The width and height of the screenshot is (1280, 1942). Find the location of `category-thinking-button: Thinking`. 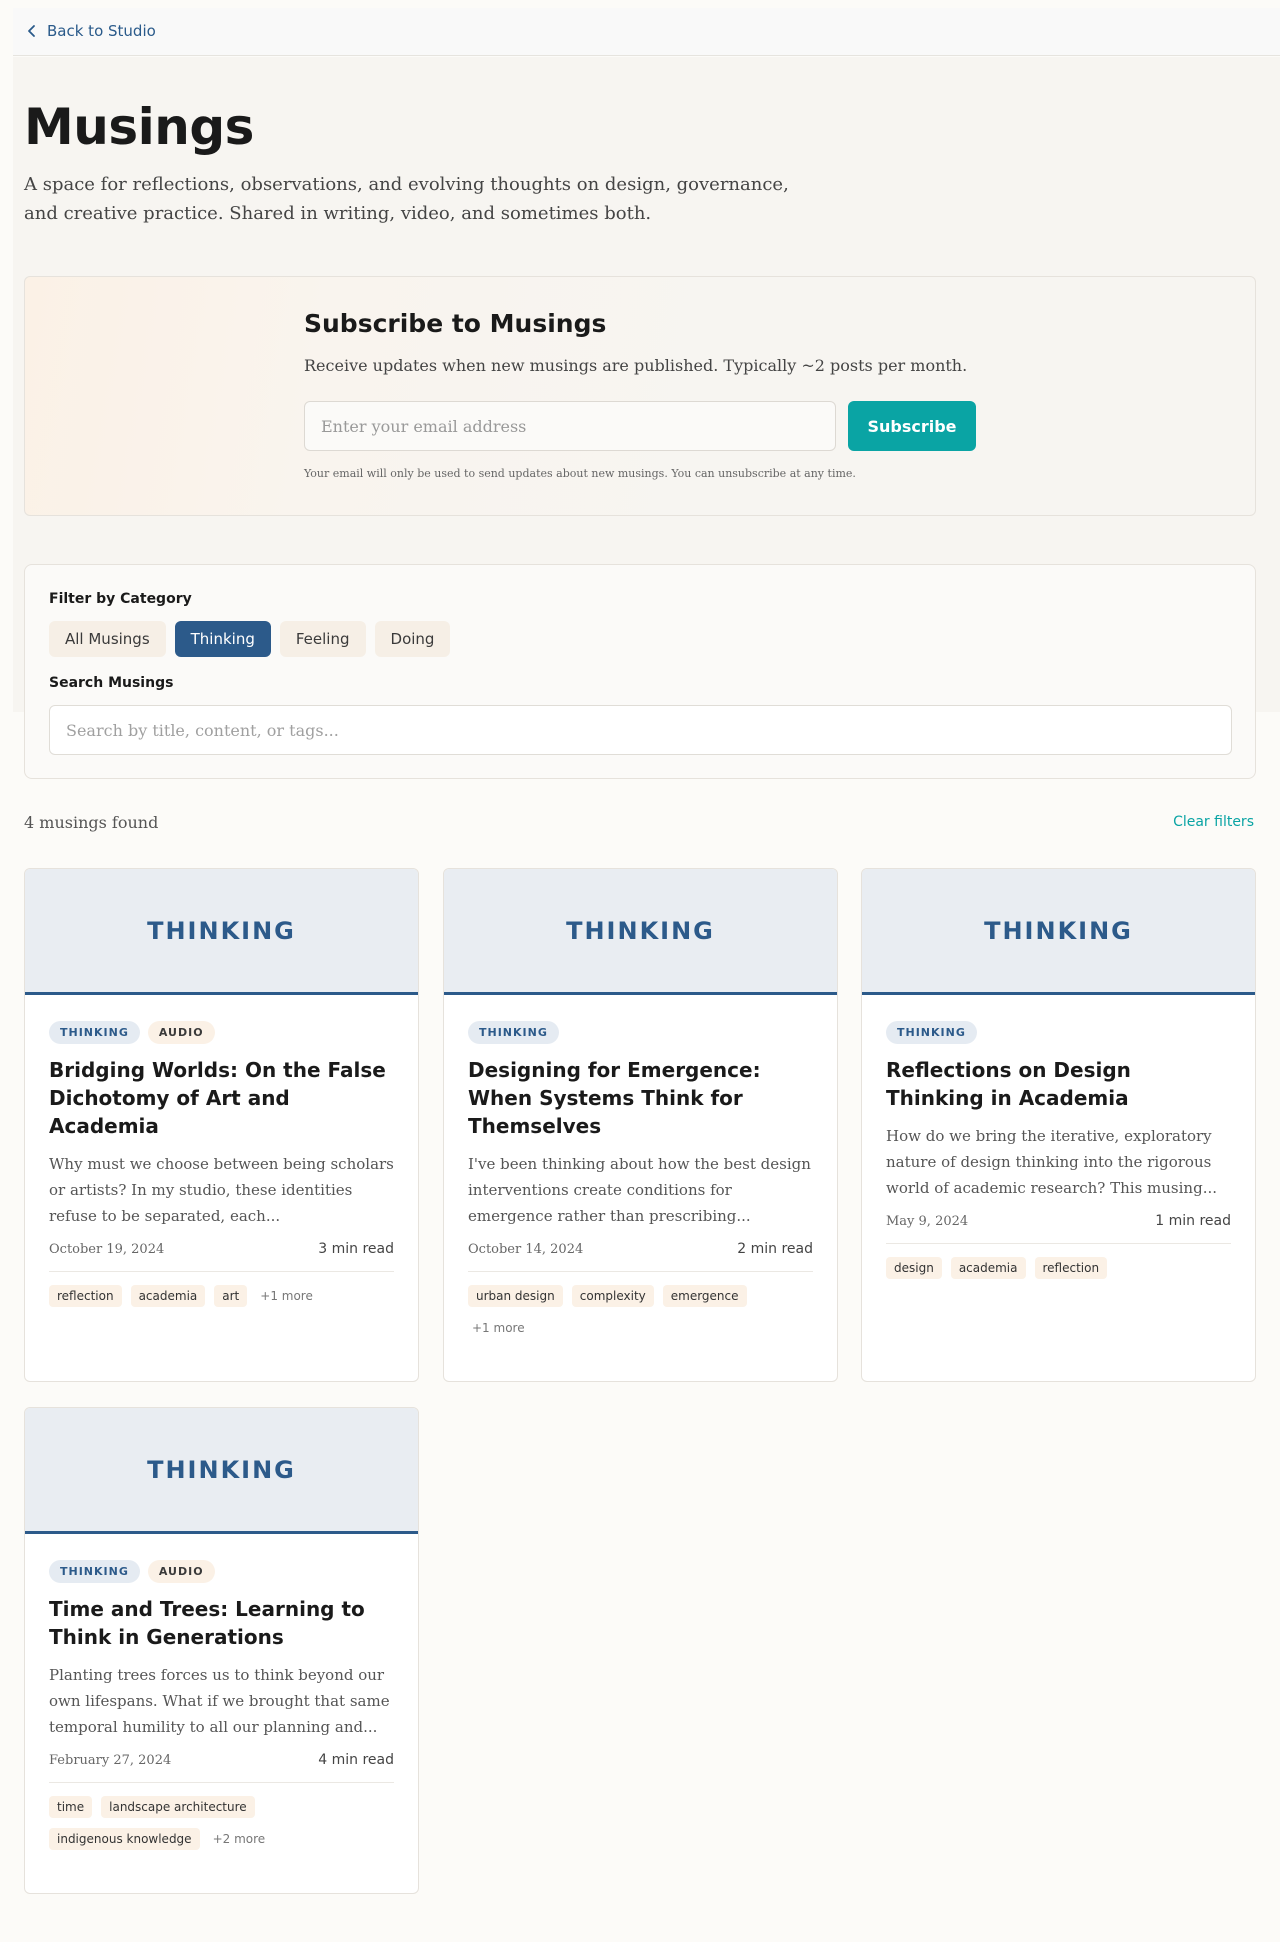

category-thinking-button: Thinking is located at coordinates (222, 639).